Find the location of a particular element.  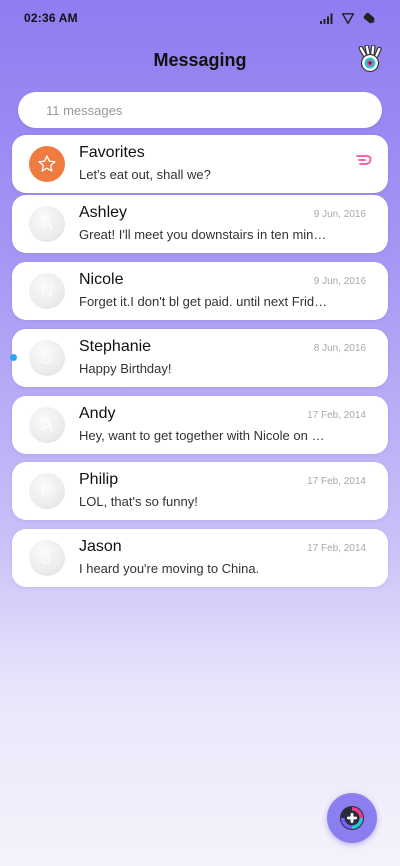

avatar: P is located at coordinates (47, 491).